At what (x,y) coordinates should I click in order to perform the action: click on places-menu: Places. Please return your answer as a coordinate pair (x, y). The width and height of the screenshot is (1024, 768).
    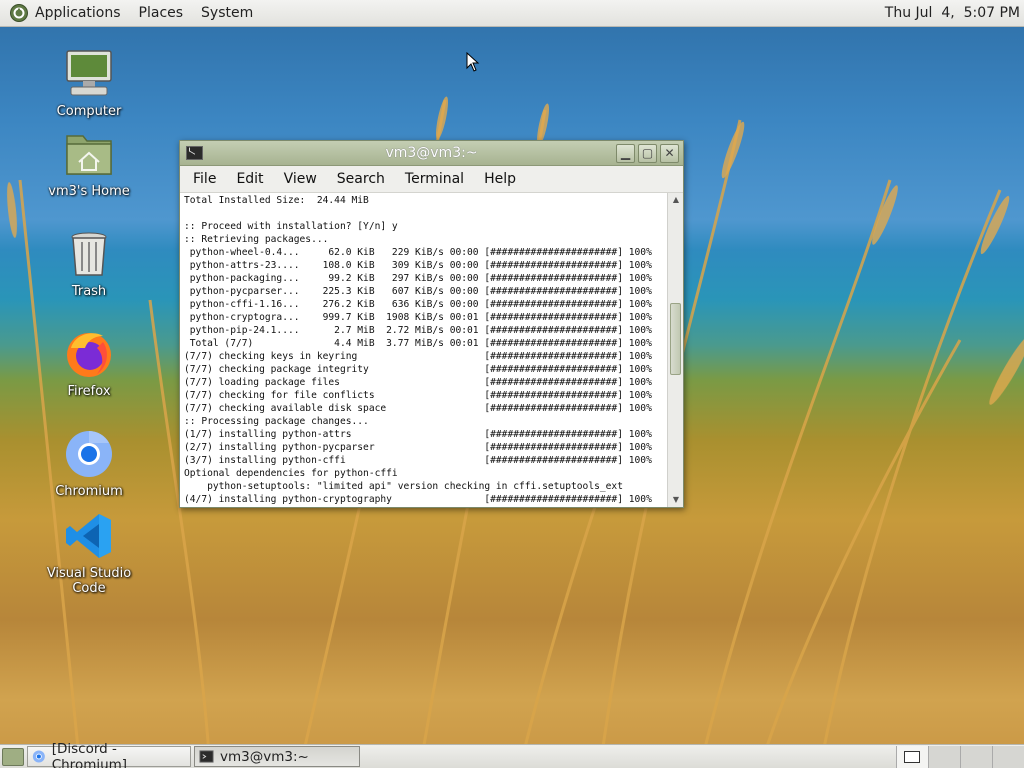
    Looking at the image, I should click on (161, 13).